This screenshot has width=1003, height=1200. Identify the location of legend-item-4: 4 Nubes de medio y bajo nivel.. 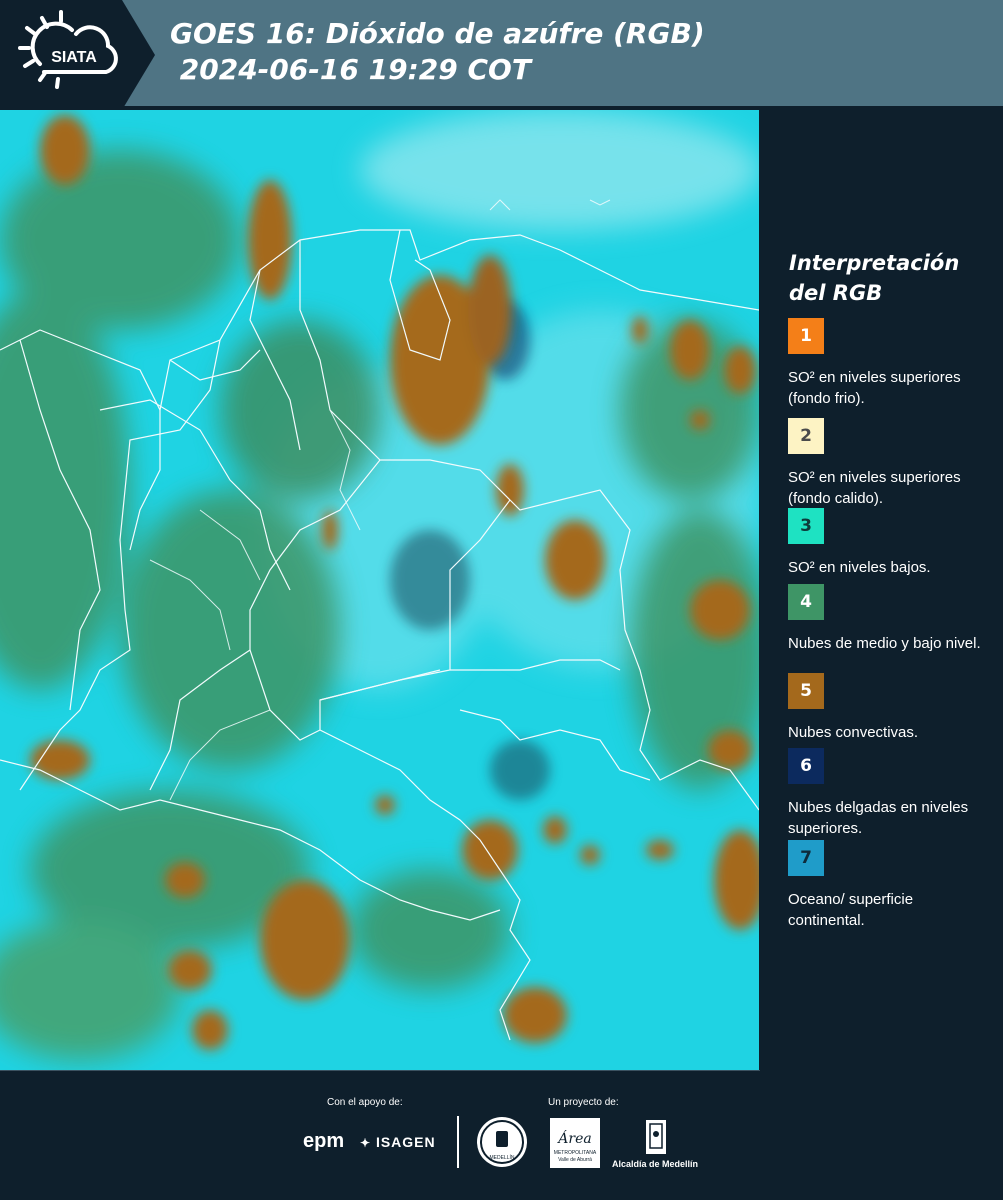
(890, 629).